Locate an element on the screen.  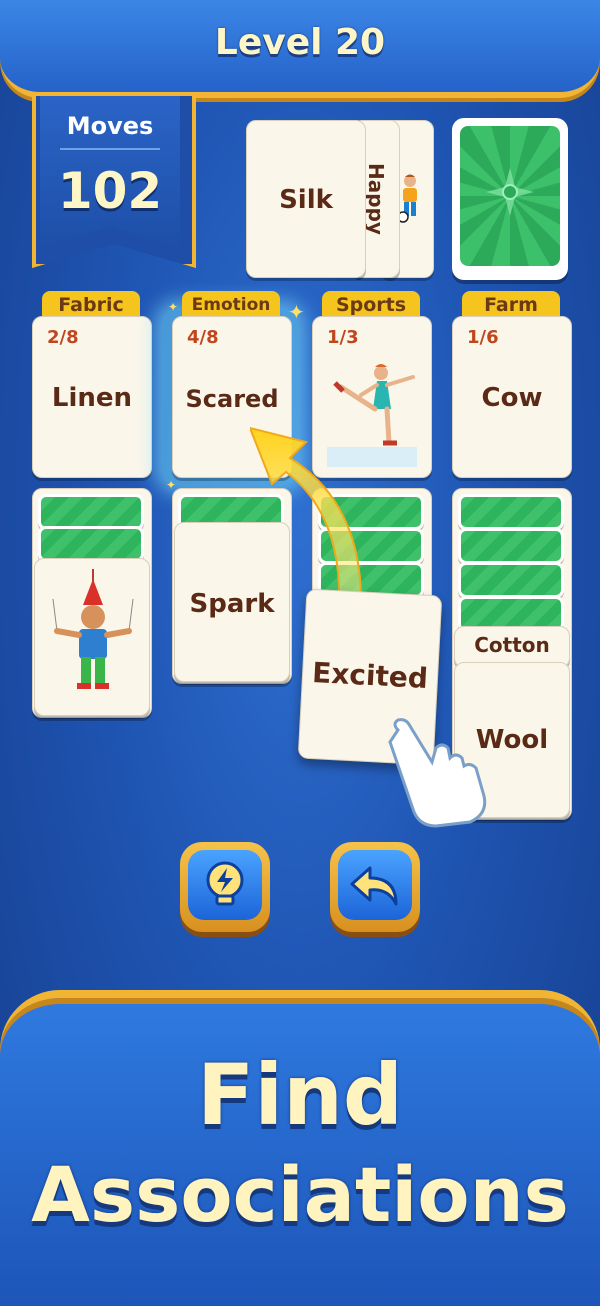
undo-button-face is located at coordinates (375, 885).